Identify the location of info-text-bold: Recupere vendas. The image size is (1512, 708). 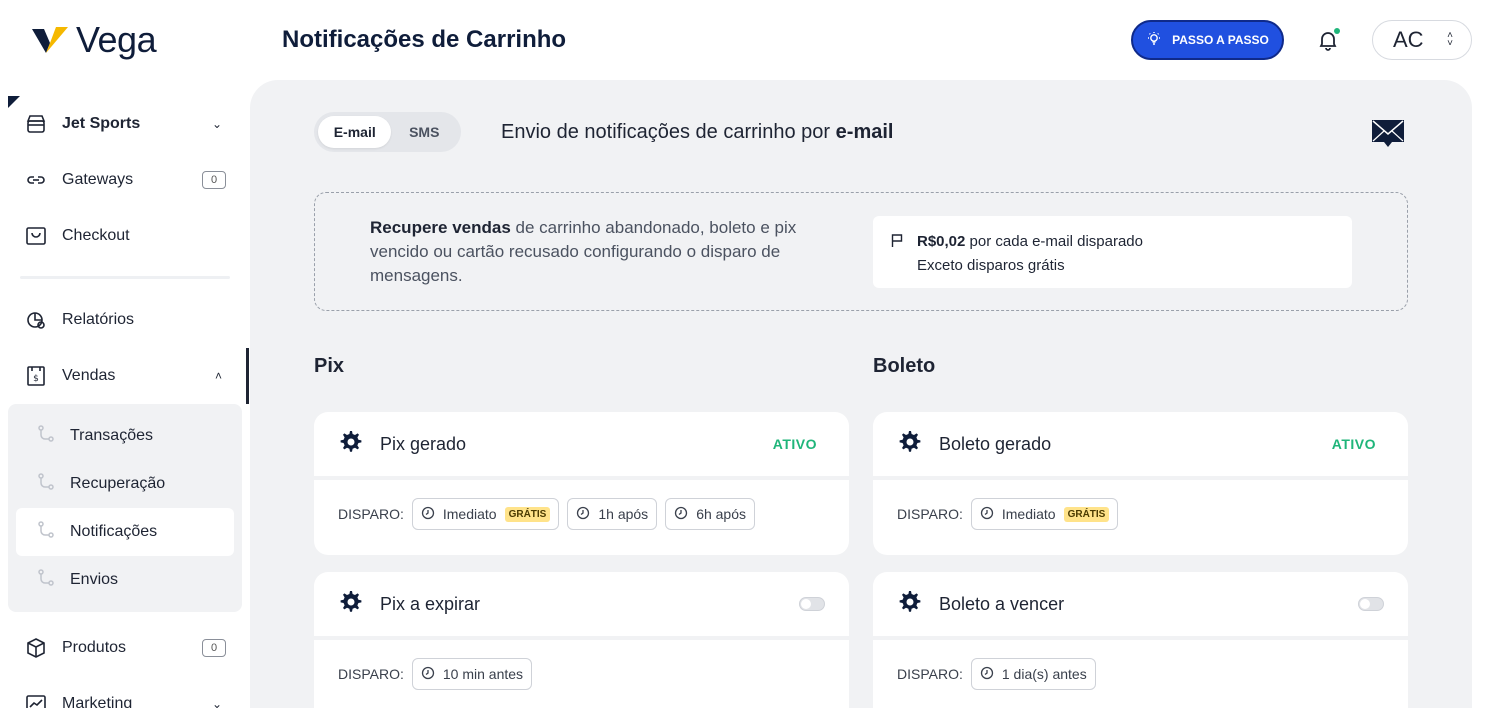
(440, 227).